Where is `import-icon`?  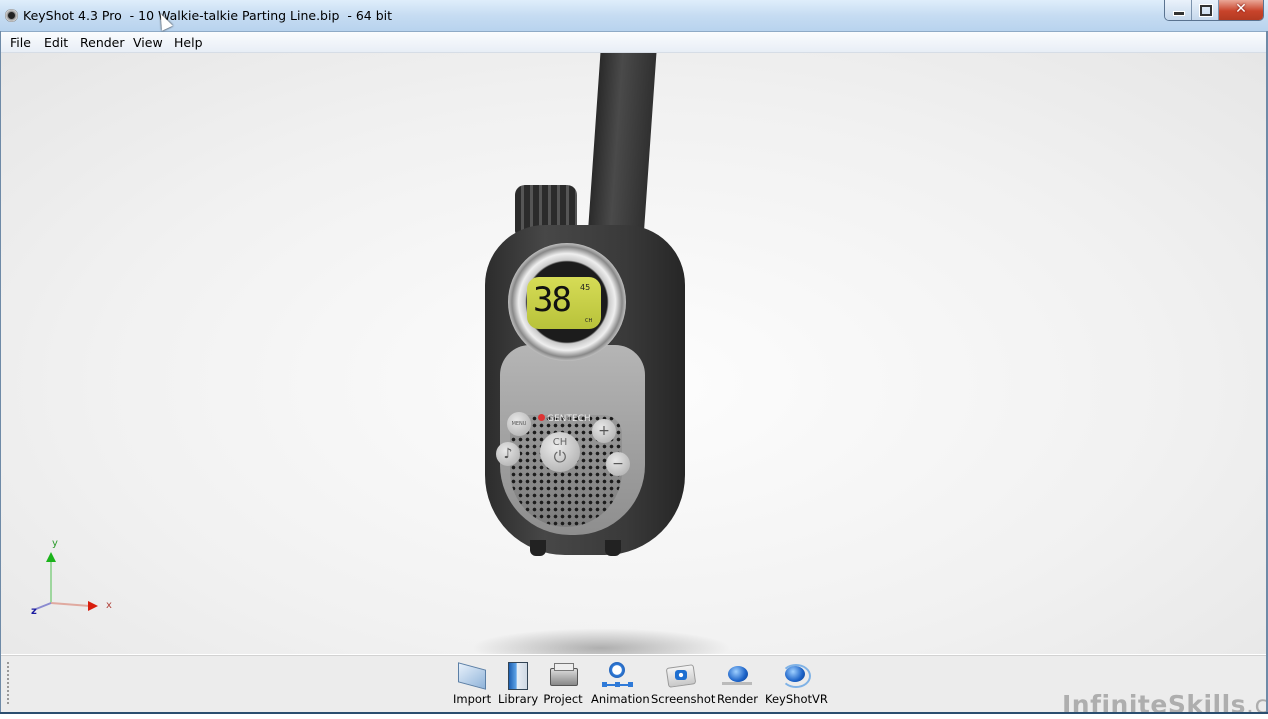 import-icon is located at coordinates (471, 675).